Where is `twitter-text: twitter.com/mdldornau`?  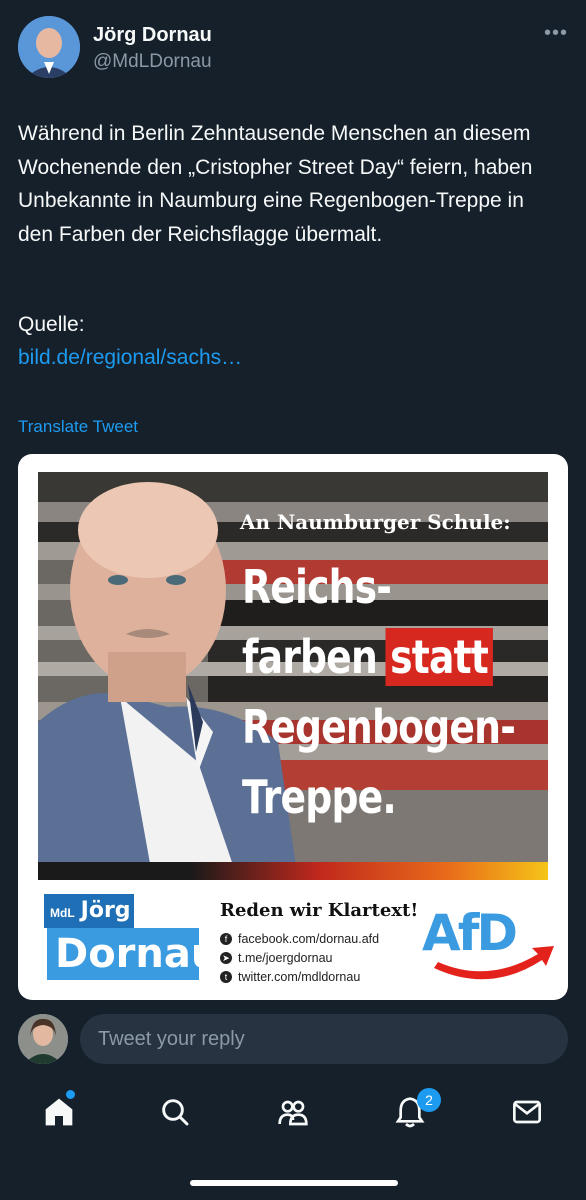 twitter-text: twitter.com/mdldornau is located at coordinates (299, 977).